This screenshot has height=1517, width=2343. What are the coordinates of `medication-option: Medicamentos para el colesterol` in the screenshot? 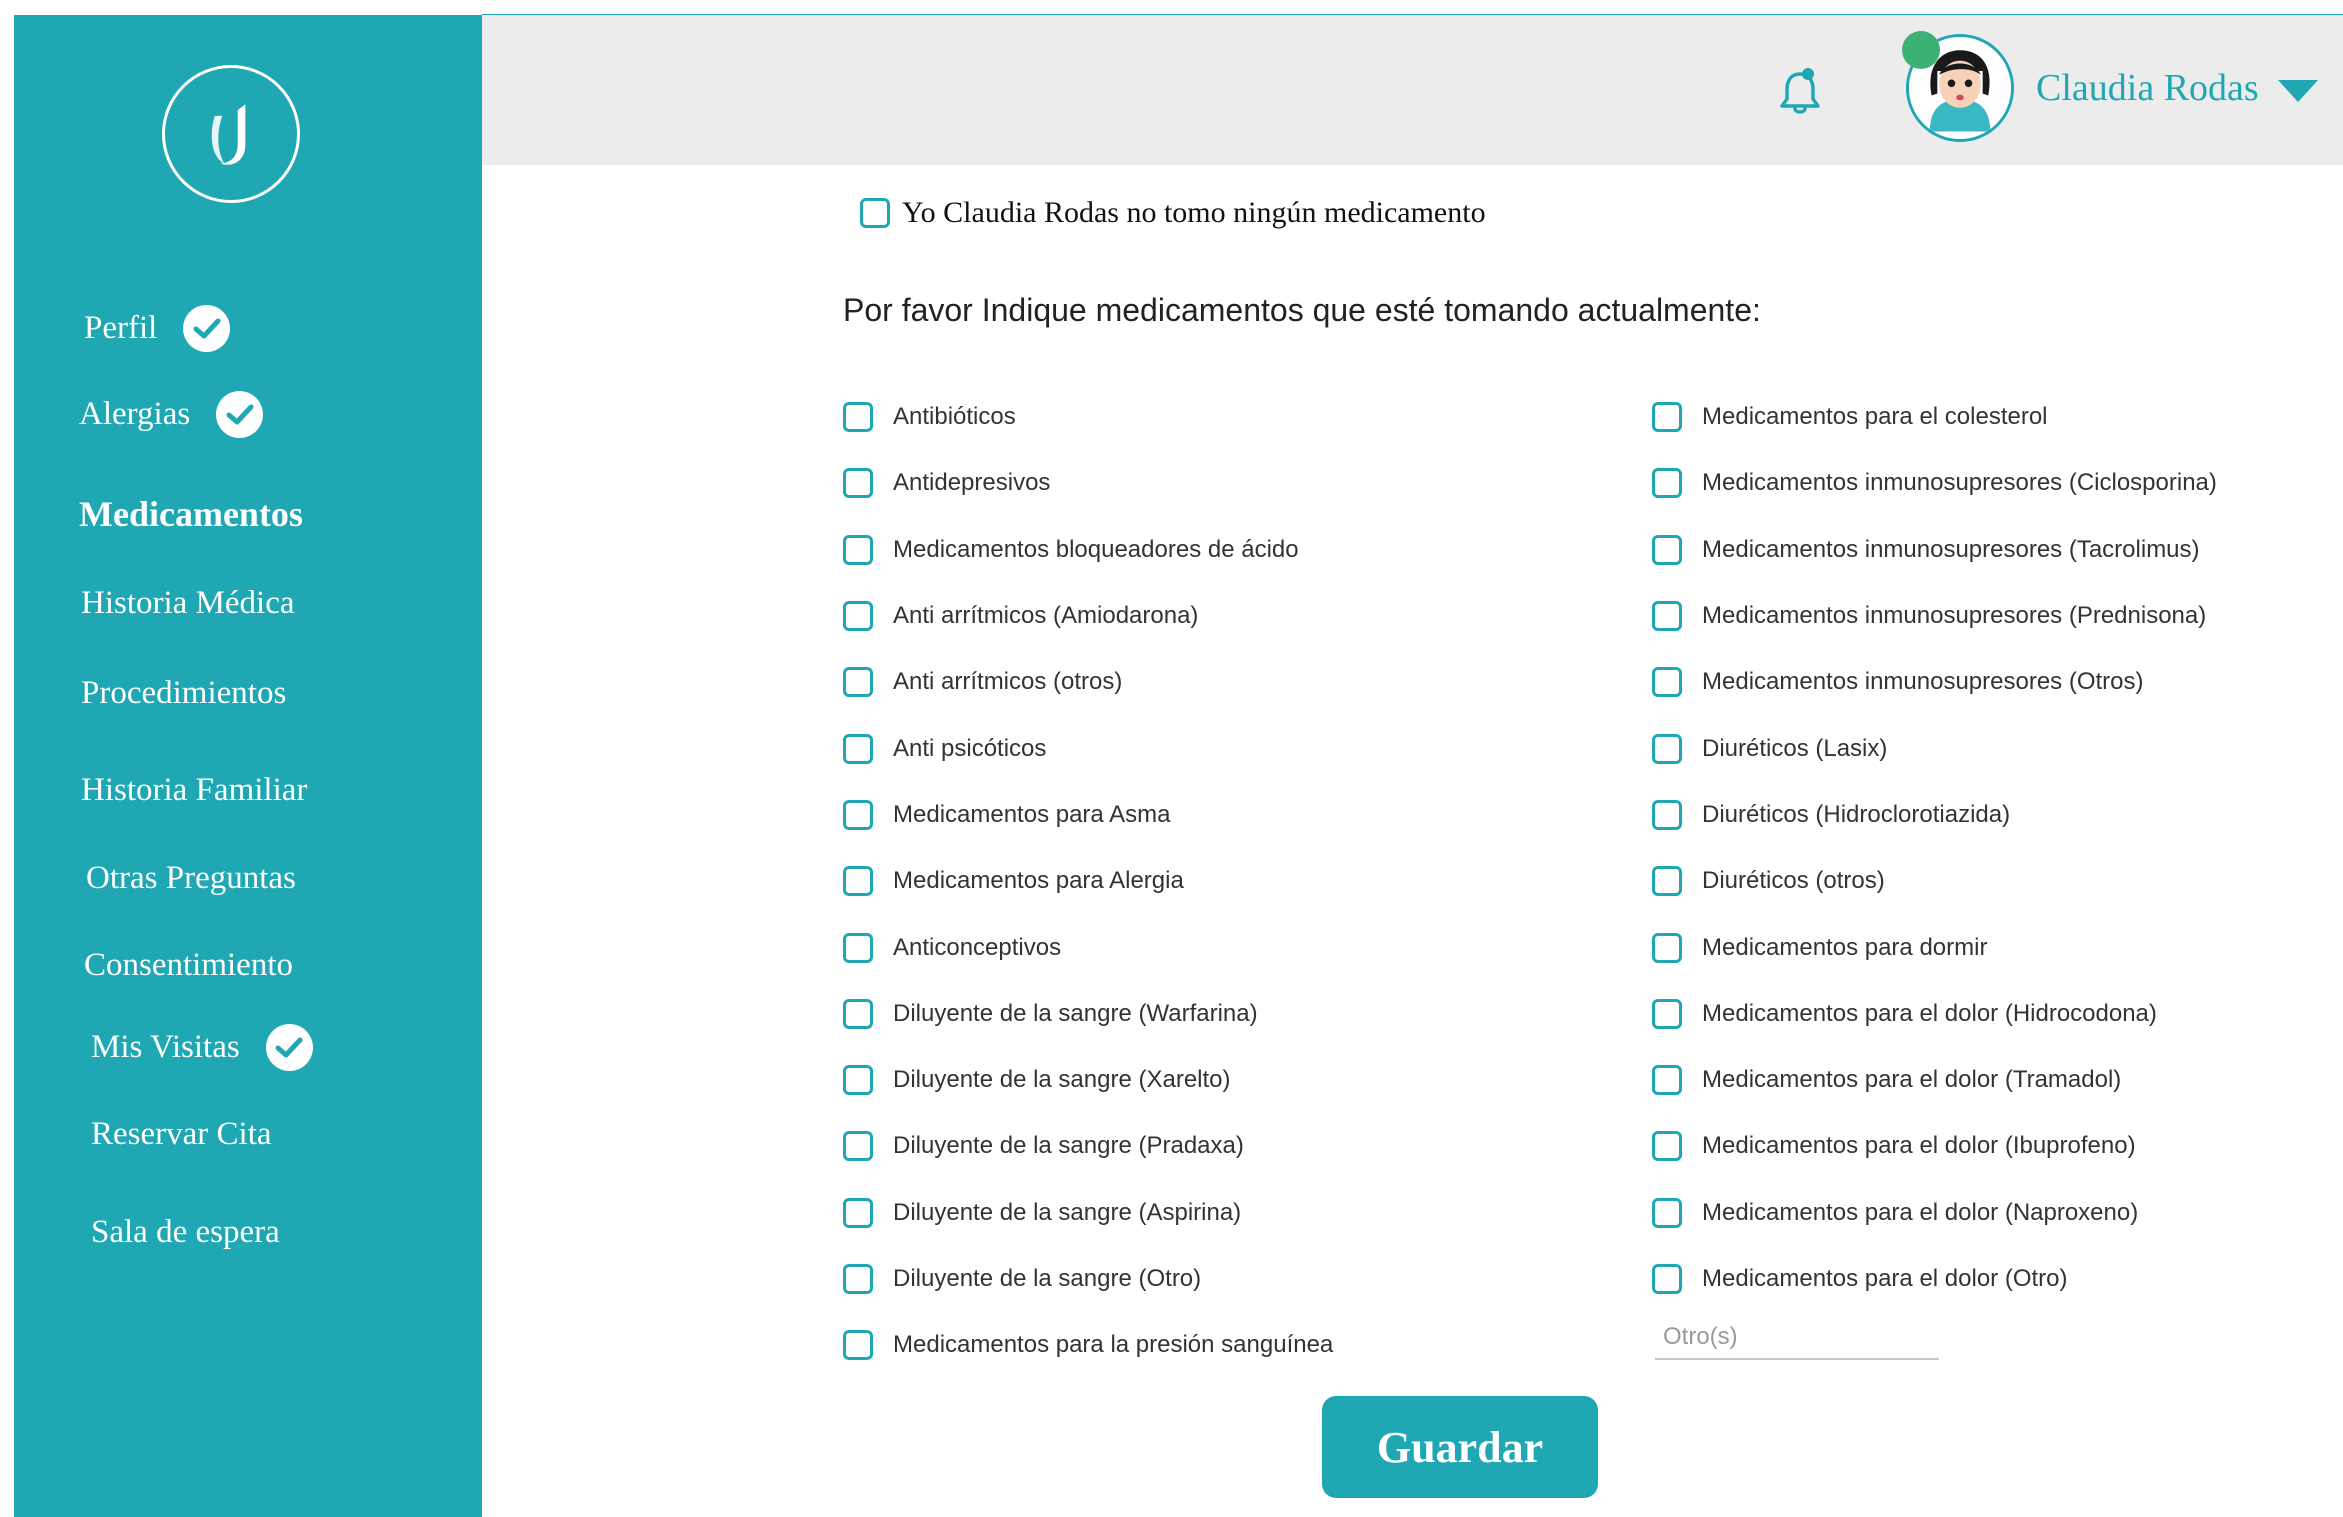 It's located at (1934, 417).